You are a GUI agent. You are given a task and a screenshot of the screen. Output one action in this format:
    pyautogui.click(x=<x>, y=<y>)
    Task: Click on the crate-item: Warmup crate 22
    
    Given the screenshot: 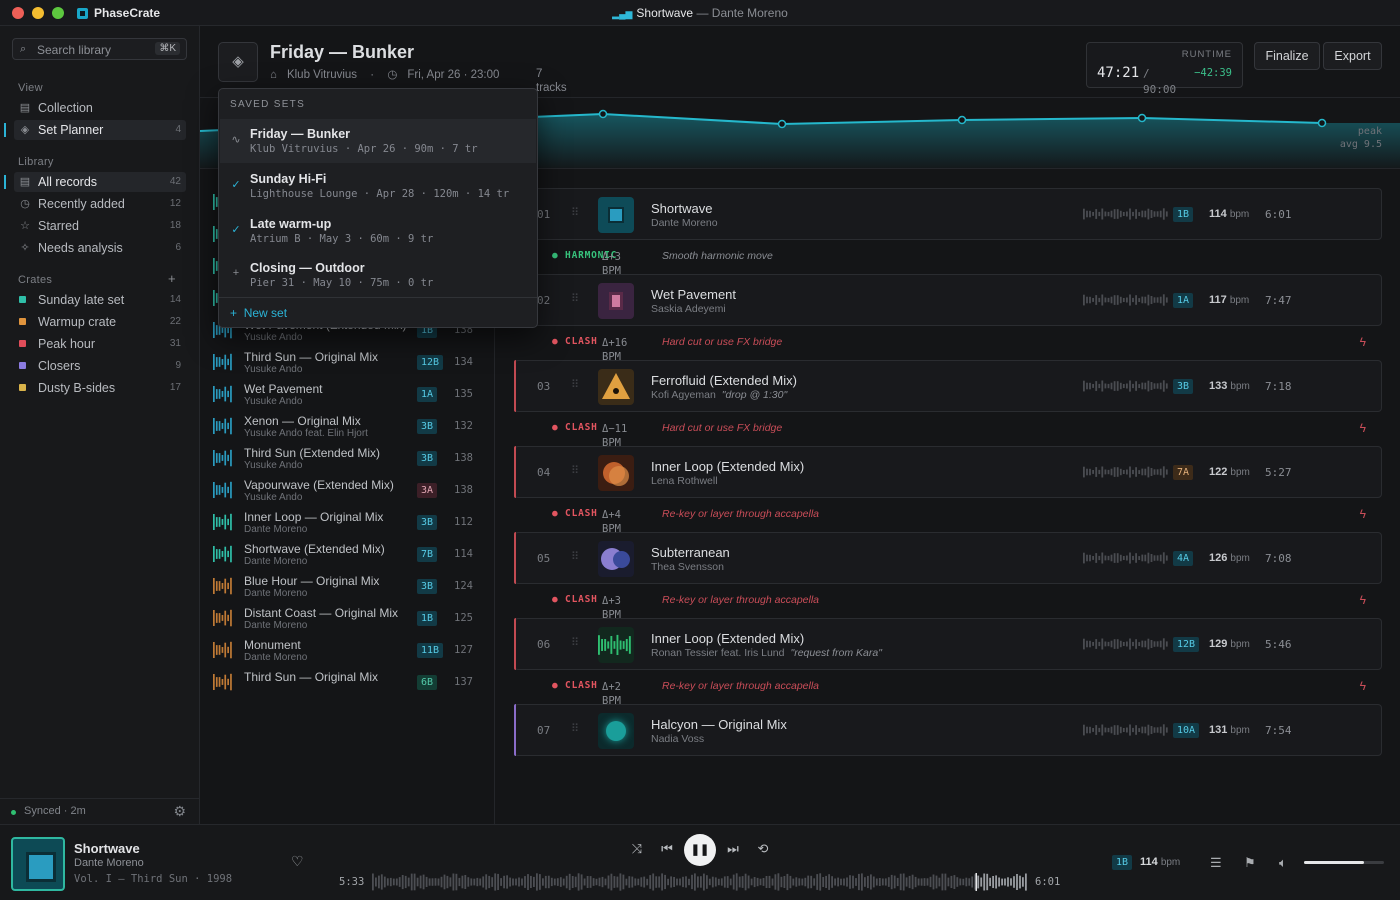 What is the action you would take?
    pyautogui.click(x=100, y=322)
    